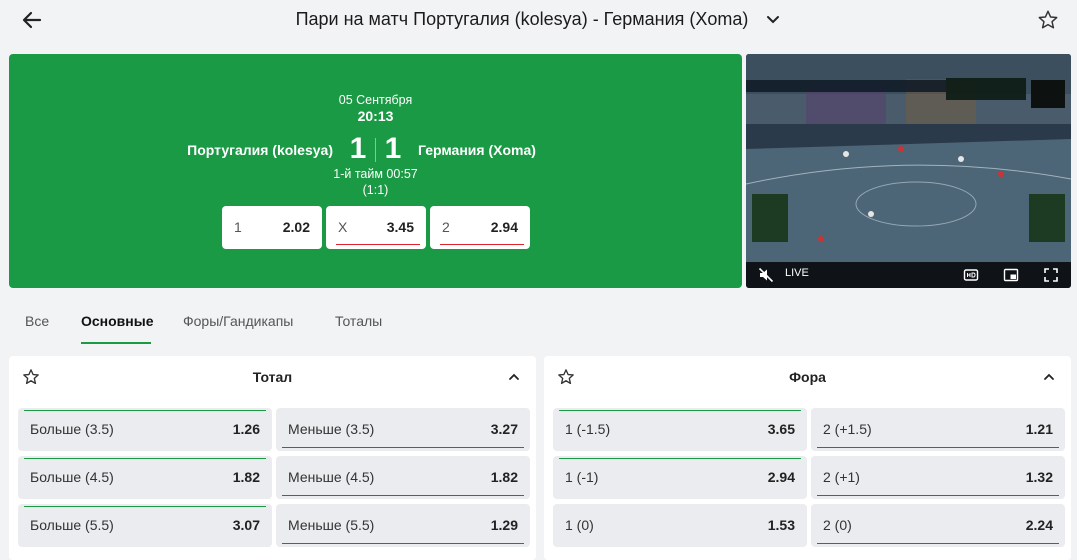  What do you see at coordinates (272, 227) in the screenshot?
I see `odd-button-home: 1 2.02` at bounding box center [272, 227].